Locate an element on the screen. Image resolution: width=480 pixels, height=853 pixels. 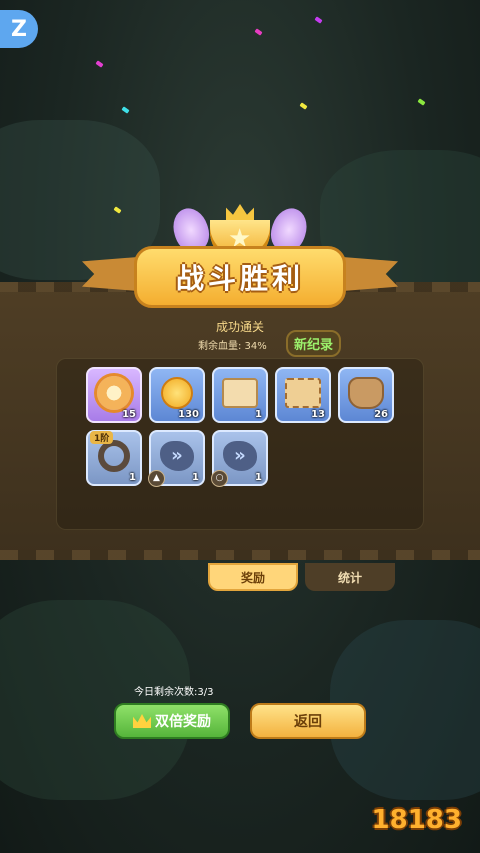
reward-item-ring: 1阶 1 is located at coordinates (114, 458).